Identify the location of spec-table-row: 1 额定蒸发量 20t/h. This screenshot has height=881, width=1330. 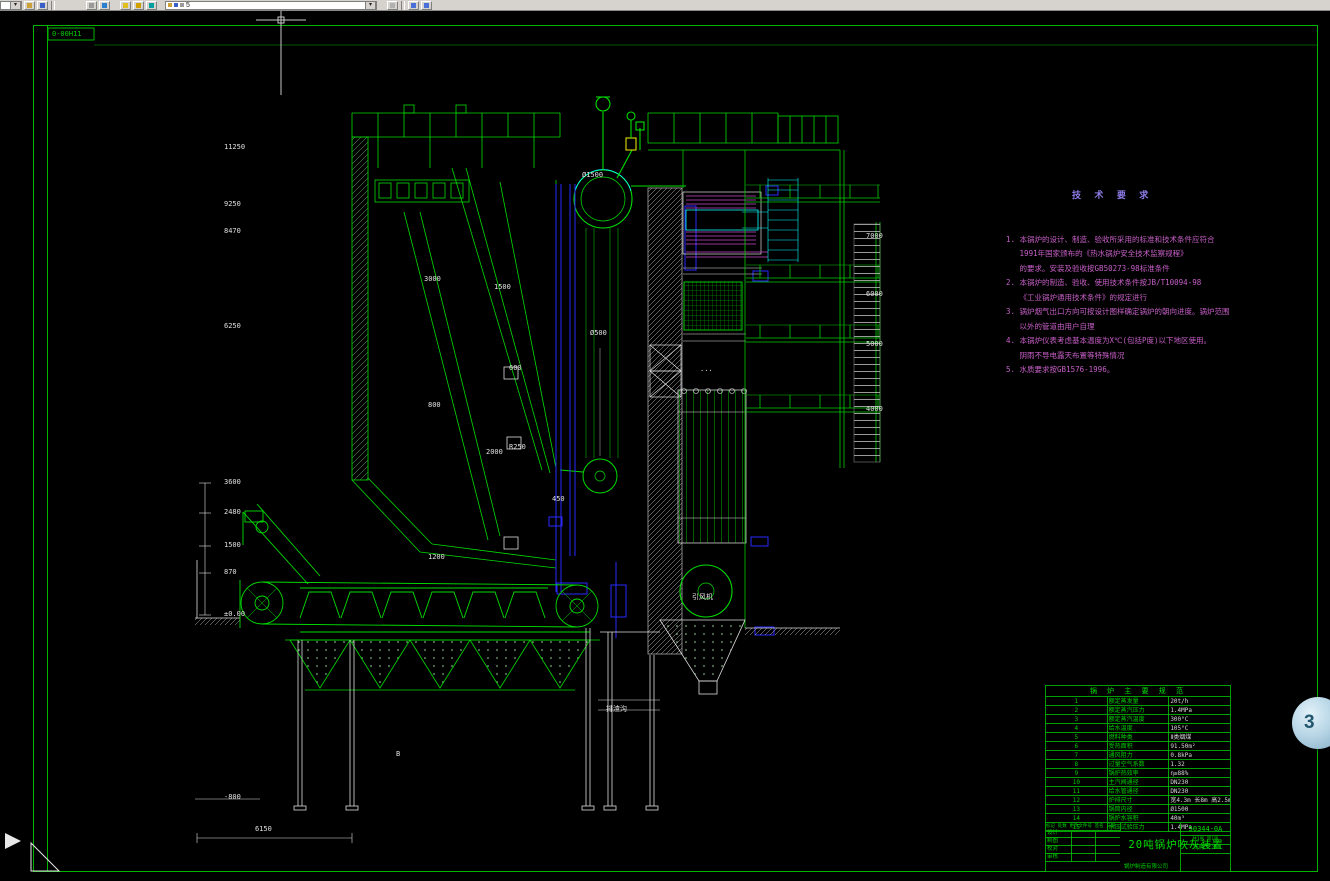
(1138, 701).